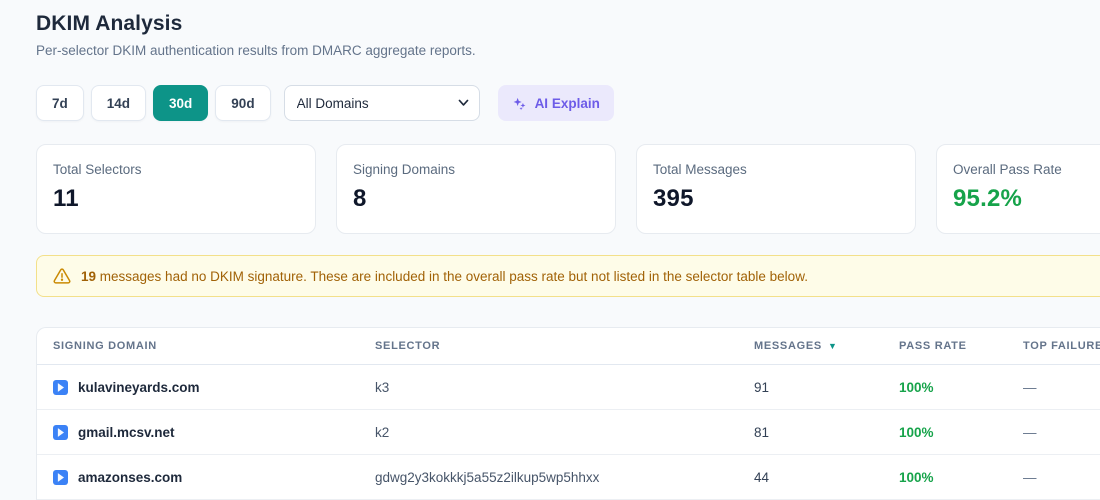 This screenshot has width=1100, height=500. I want to click on sparkles-icon, so click(519, 103).